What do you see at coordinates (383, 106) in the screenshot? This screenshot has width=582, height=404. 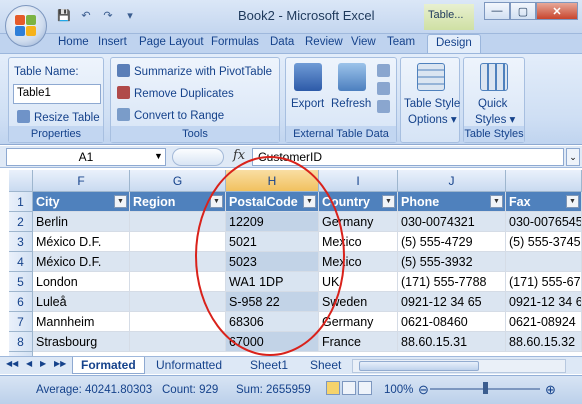 I see `unlink-icon` at bounding box center [383, 106].